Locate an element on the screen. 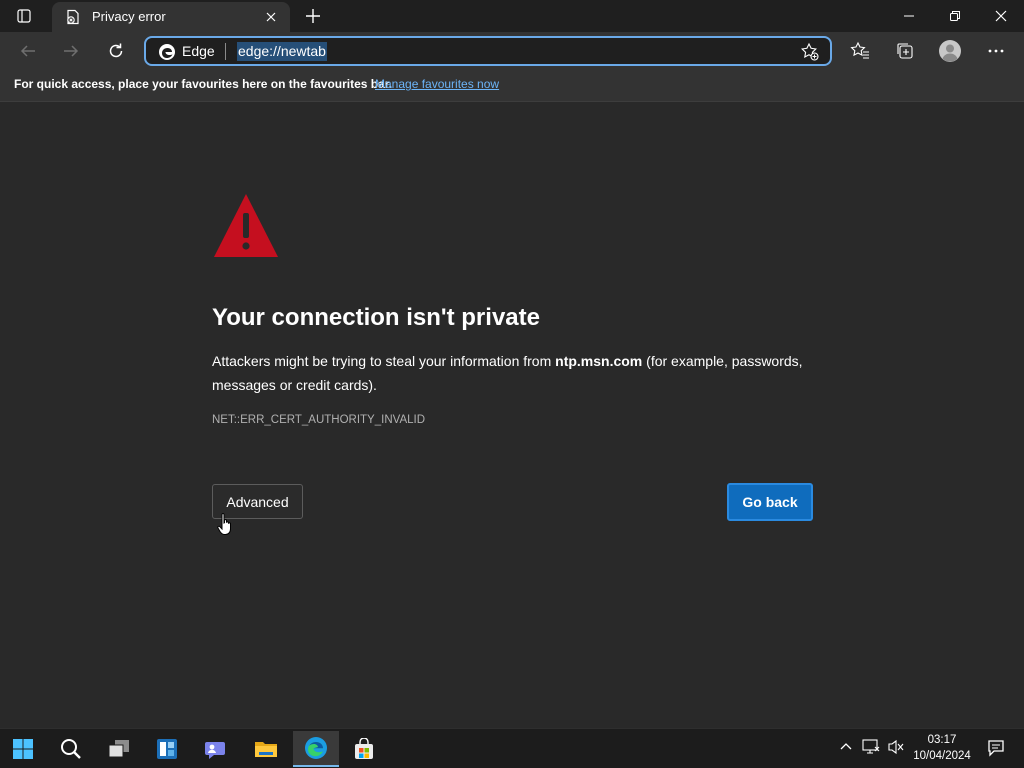  tab-title: Privacy error is located at coordinates (129, 16).